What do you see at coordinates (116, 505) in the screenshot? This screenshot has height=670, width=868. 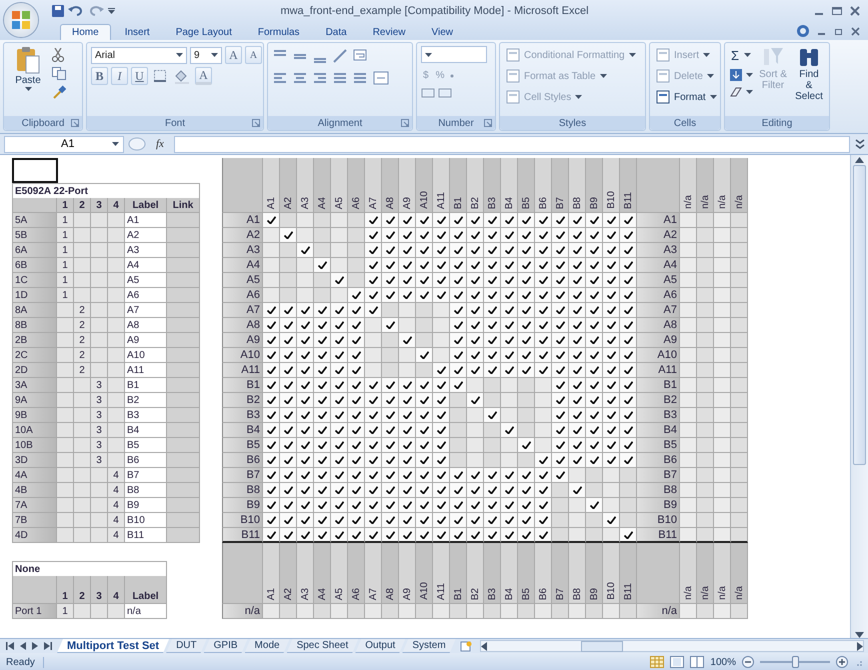 I see `table-cell: 4` at bounding box center [116, 505].